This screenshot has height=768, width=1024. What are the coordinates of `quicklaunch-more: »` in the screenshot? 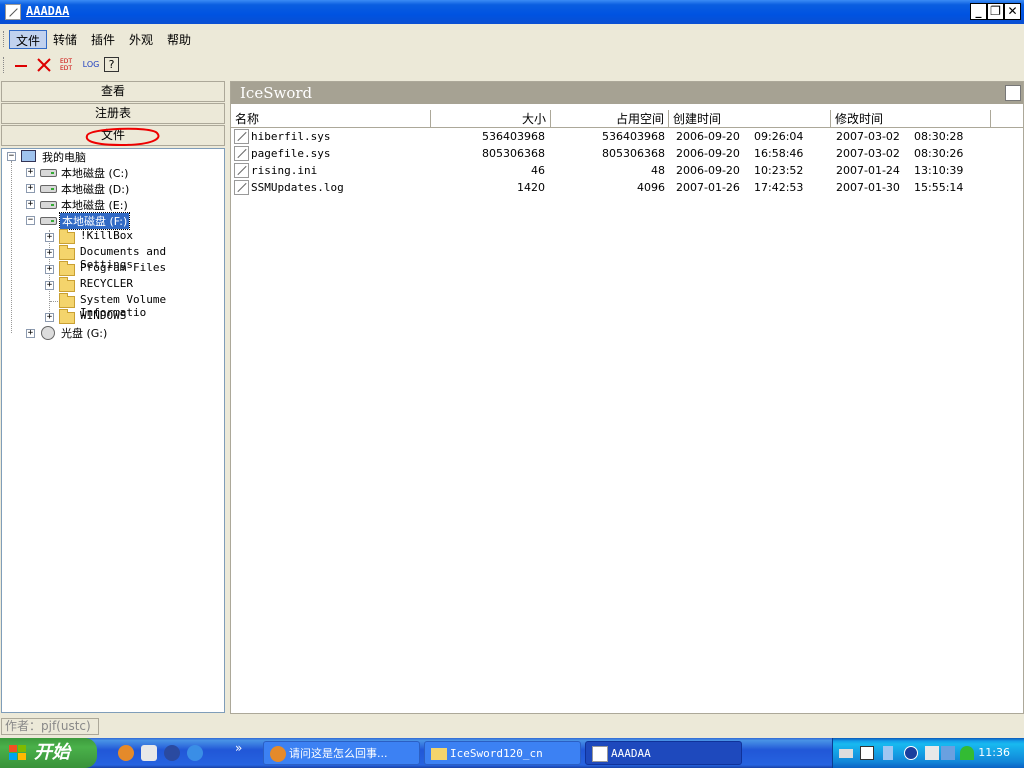 It's located at (238, 748).